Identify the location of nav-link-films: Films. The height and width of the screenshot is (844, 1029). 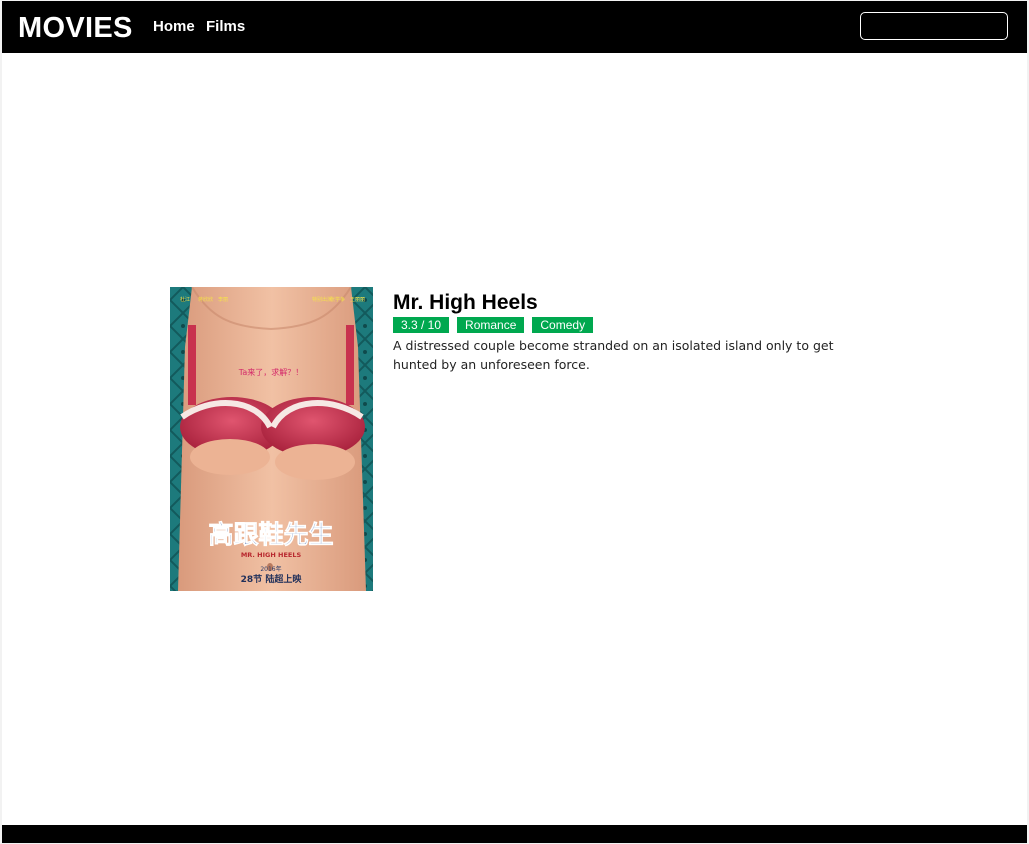
(225, 27).